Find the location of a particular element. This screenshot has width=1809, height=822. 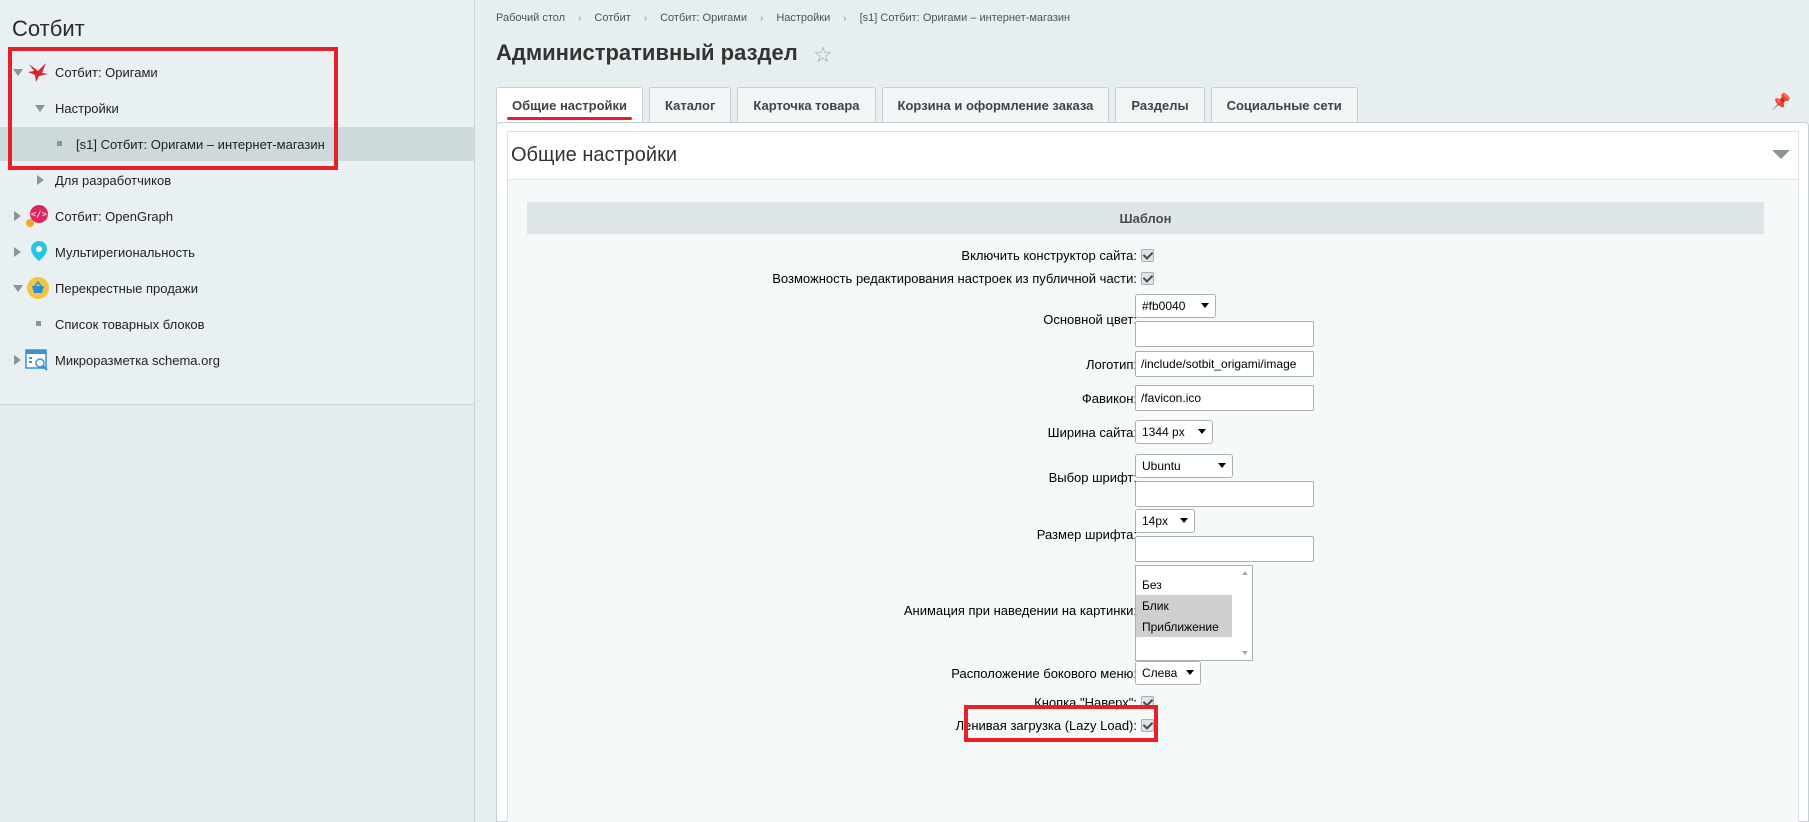

font-size-input is located at coordinates (1224, 549).